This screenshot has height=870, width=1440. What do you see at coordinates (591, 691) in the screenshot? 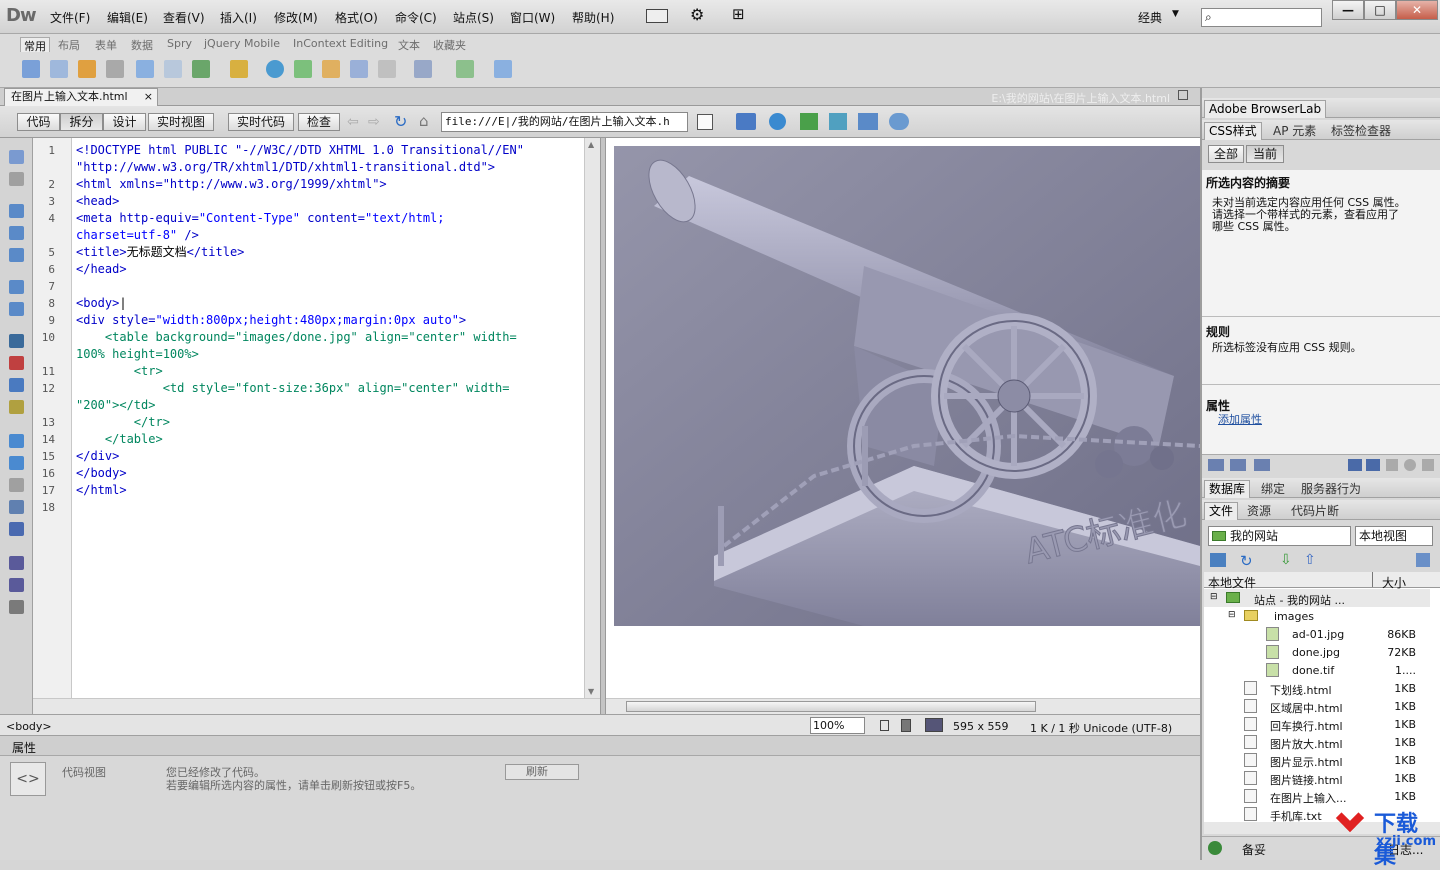
I see `scroll-down-icon: ▼` at bounding box center [591, 691].